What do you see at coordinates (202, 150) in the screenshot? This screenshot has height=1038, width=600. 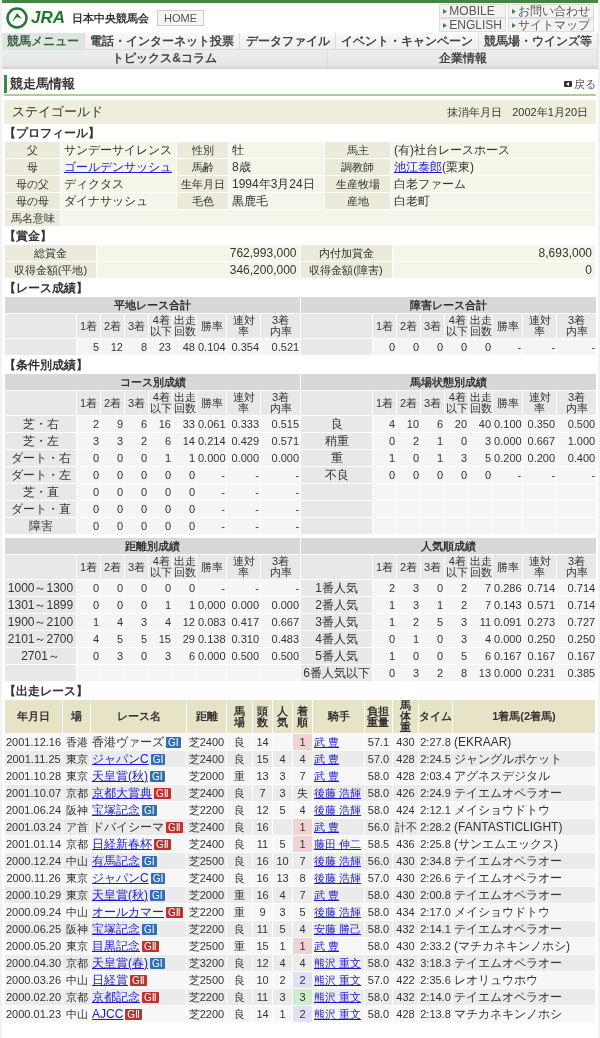 I see `field-label: 性別` at bounding box center [202, 150].